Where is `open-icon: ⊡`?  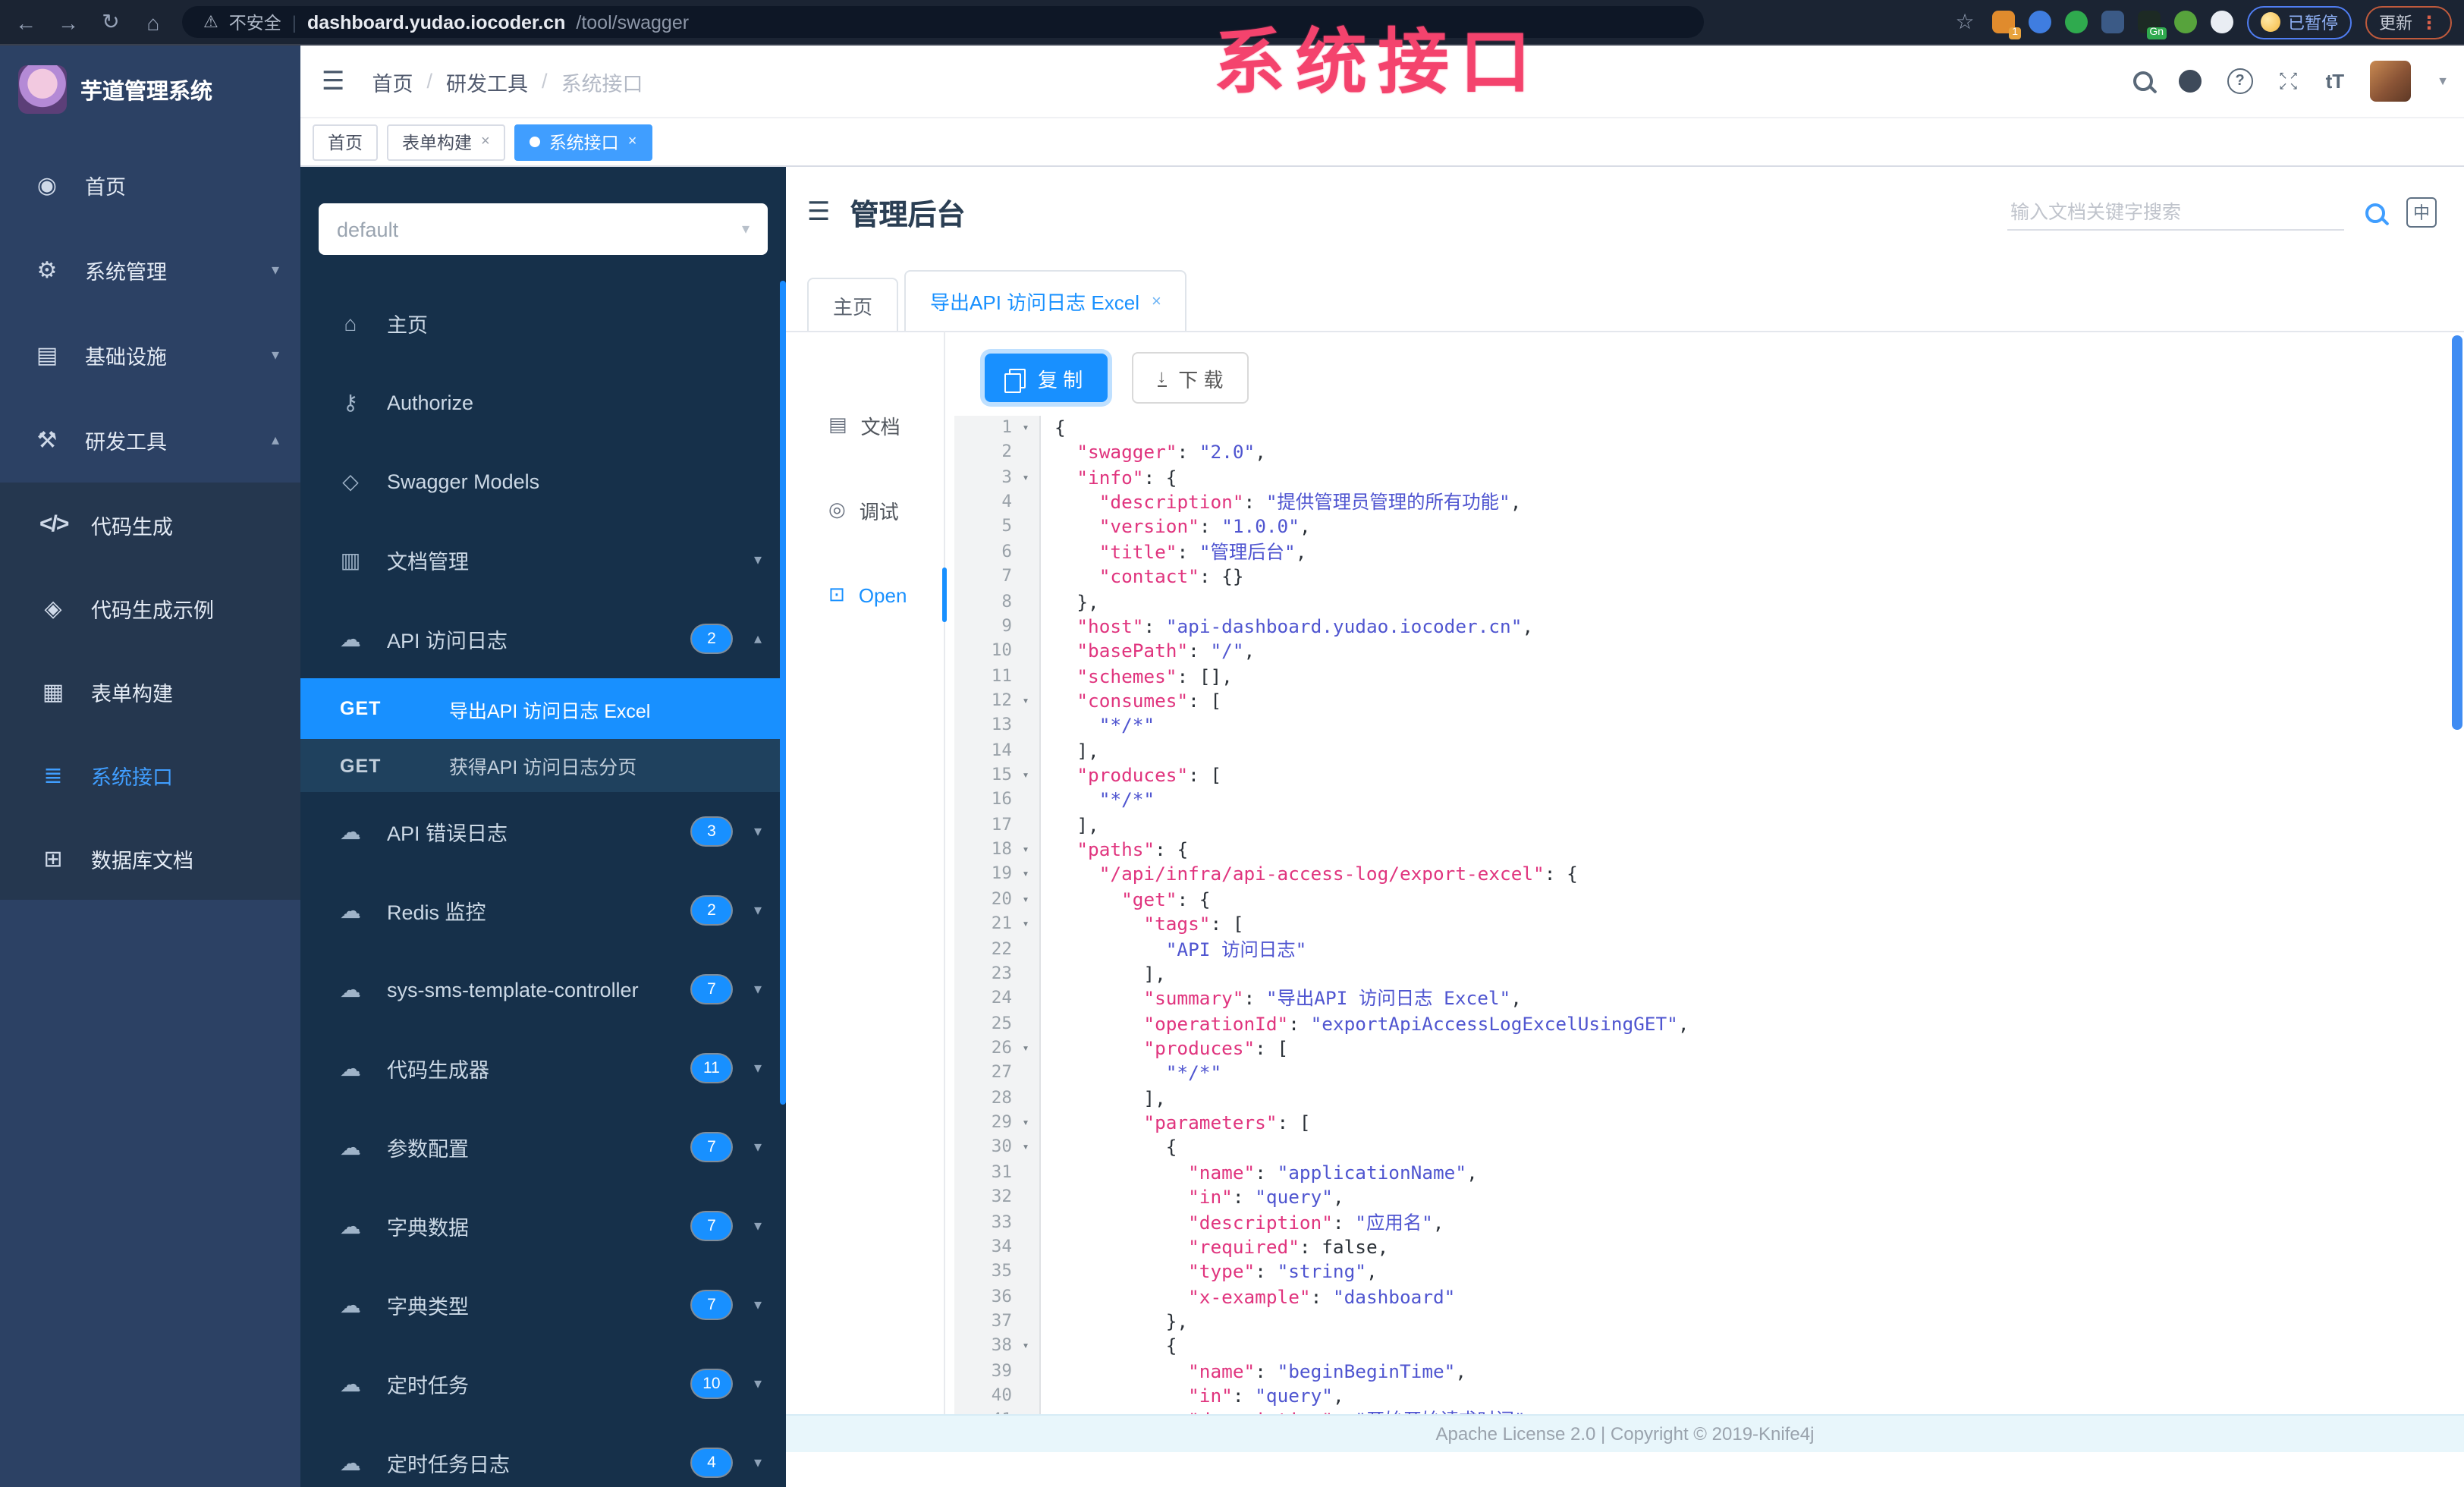 open-icon: ⊡ is located at coordinates (836, 594).